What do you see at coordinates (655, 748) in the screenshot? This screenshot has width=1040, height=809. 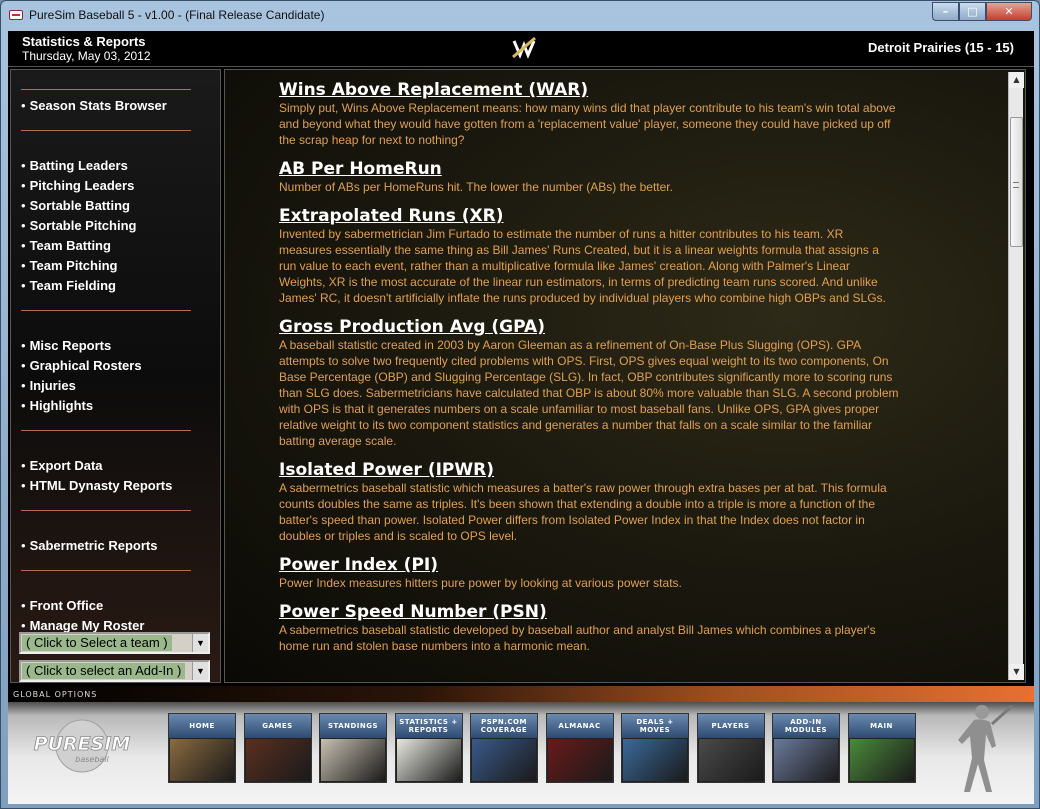 I see `nav-deals-moves-button: DEALS + MOVES` at bounding box center [655, 748].